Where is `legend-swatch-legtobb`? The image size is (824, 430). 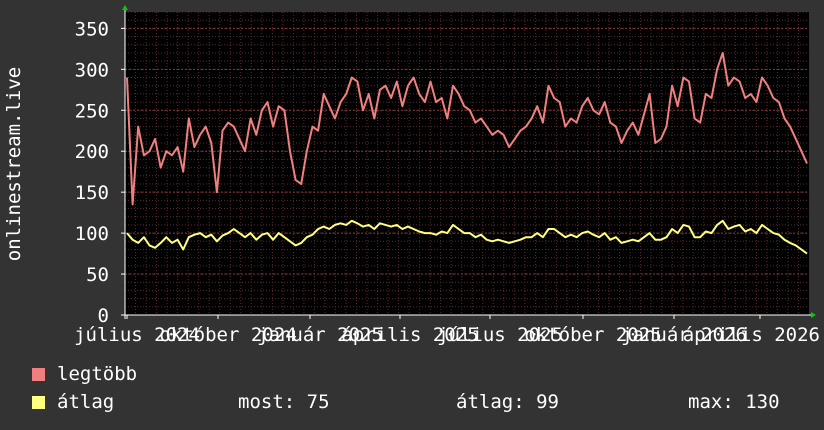 legend-swatch-legtobb is located at coordinates (38, 374).